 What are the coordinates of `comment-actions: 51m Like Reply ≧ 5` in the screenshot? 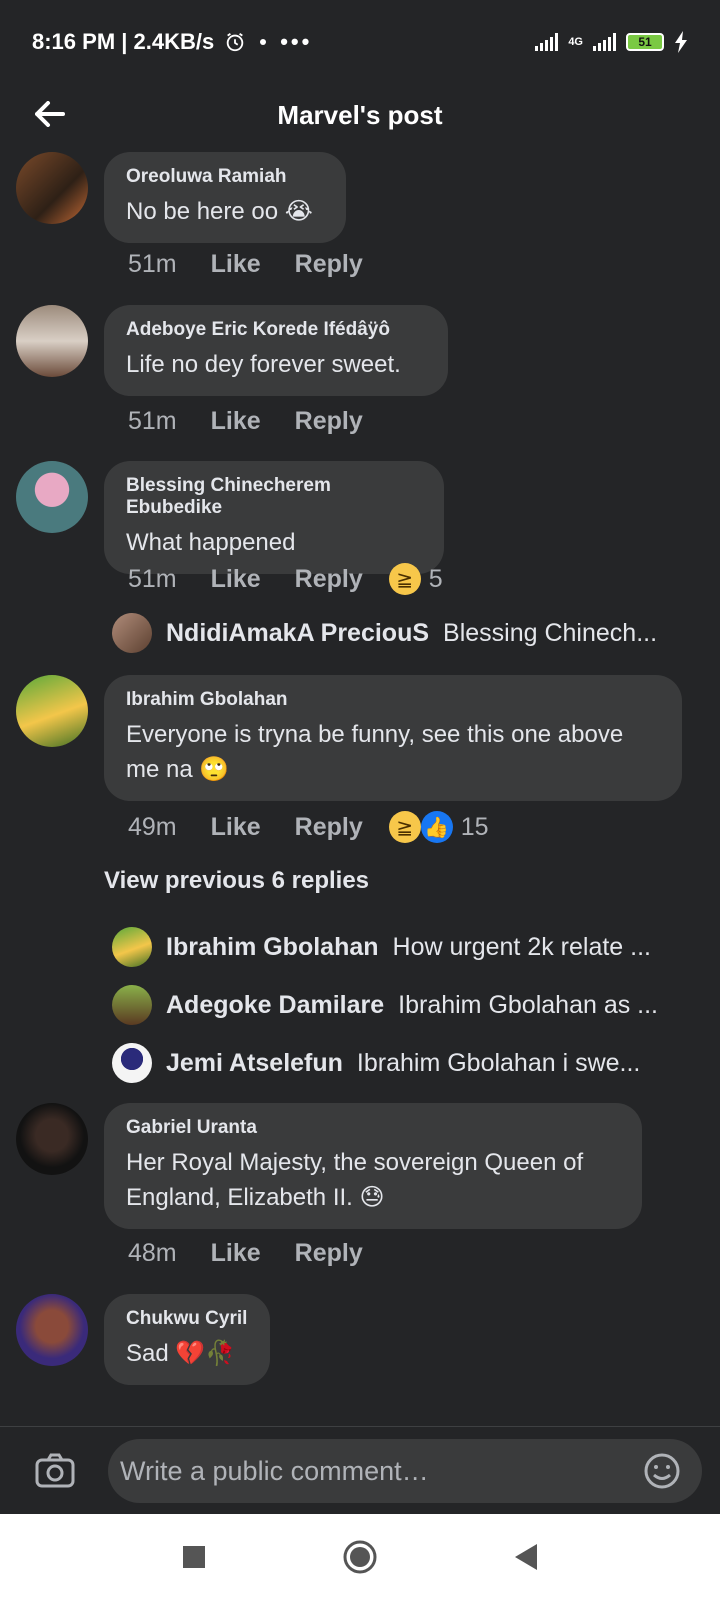 It's located at (285, 579).